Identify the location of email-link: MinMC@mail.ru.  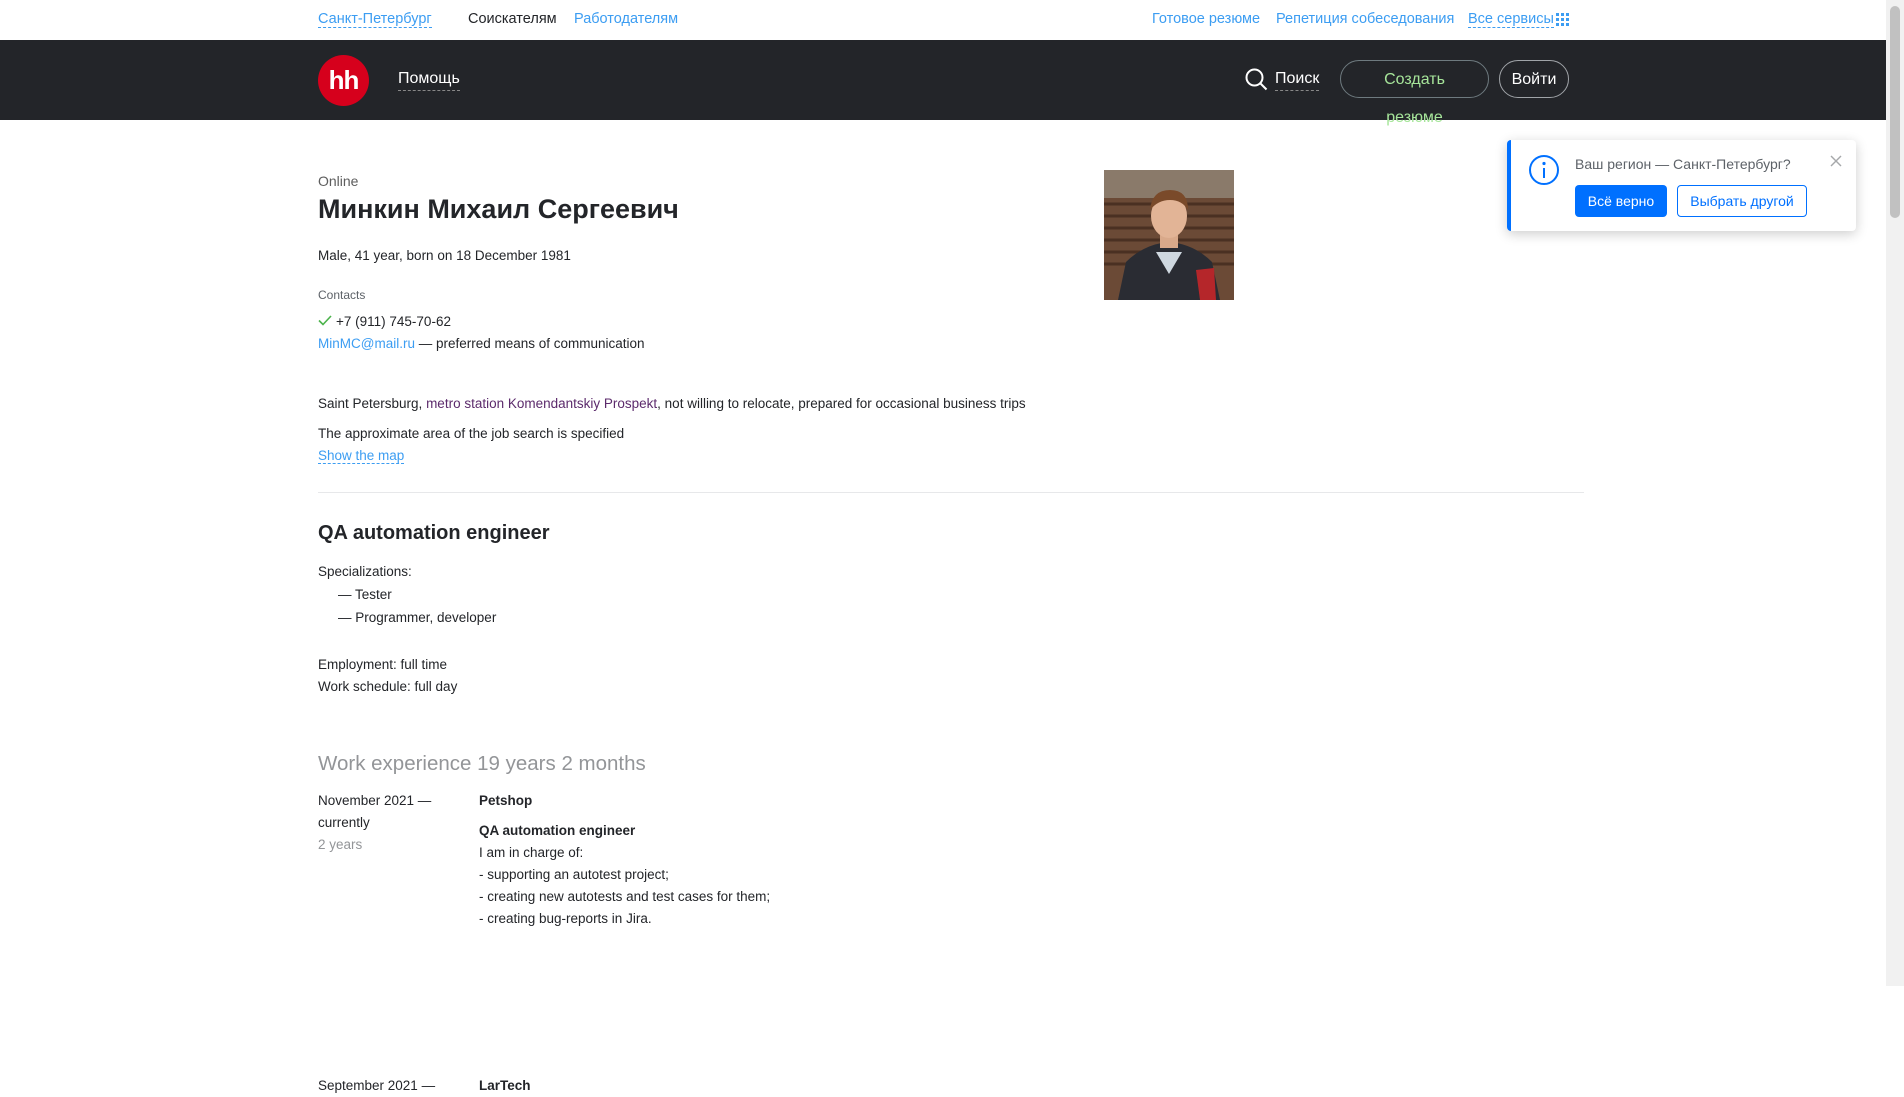
(366, 343).